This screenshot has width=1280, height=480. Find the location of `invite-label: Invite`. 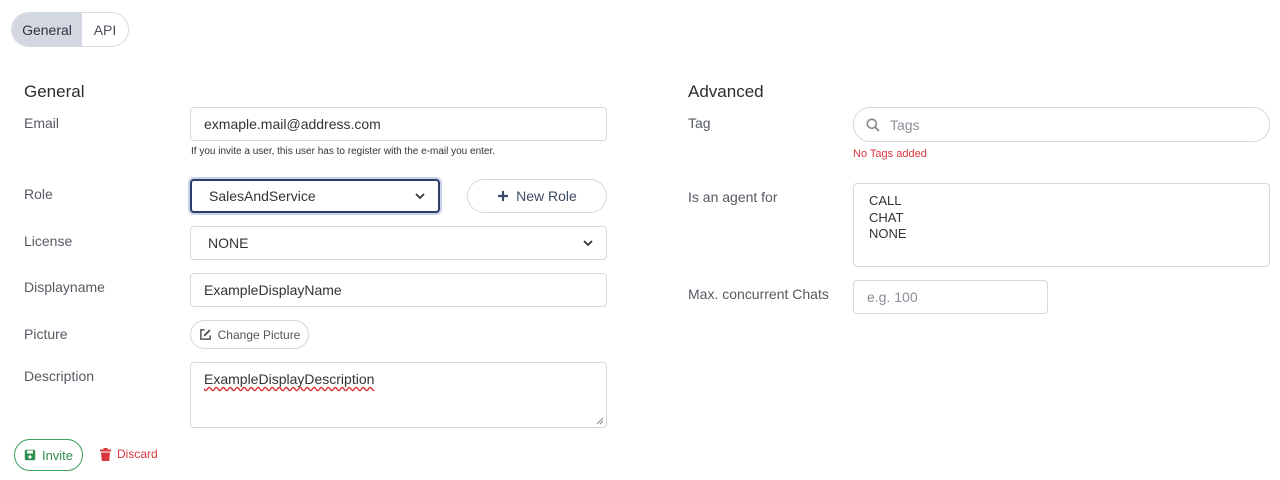

invite-label: Invite is located at coordinates (57, 455).